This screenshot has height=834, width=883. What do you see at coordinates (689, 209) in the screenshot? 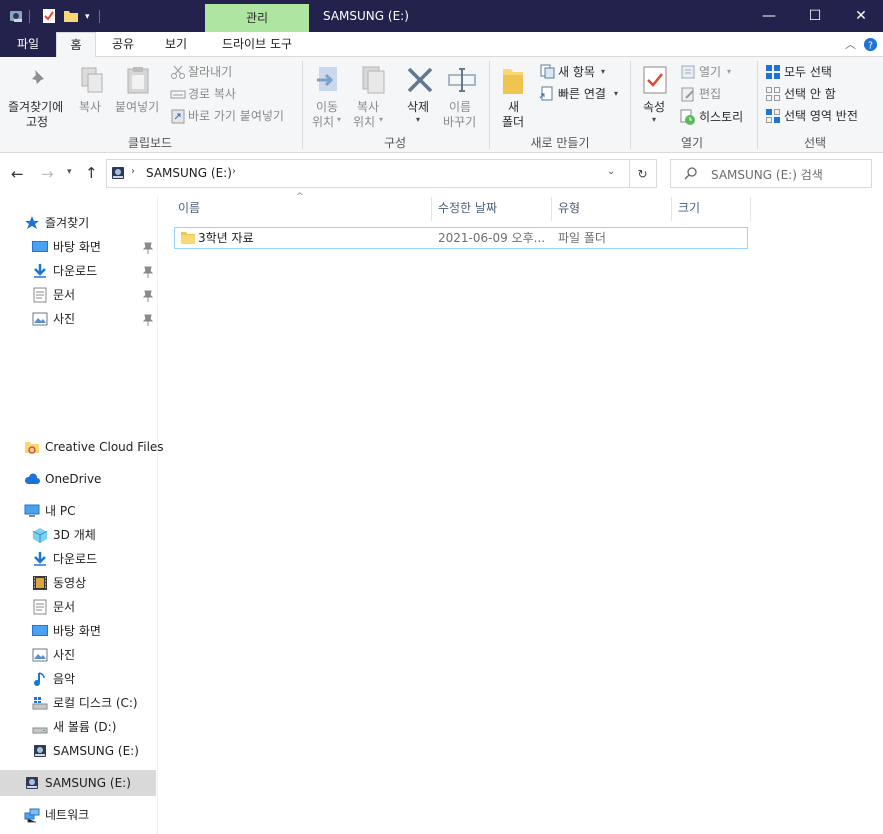
I see `column-header-size: 크기` at bounding box center [689, 209].